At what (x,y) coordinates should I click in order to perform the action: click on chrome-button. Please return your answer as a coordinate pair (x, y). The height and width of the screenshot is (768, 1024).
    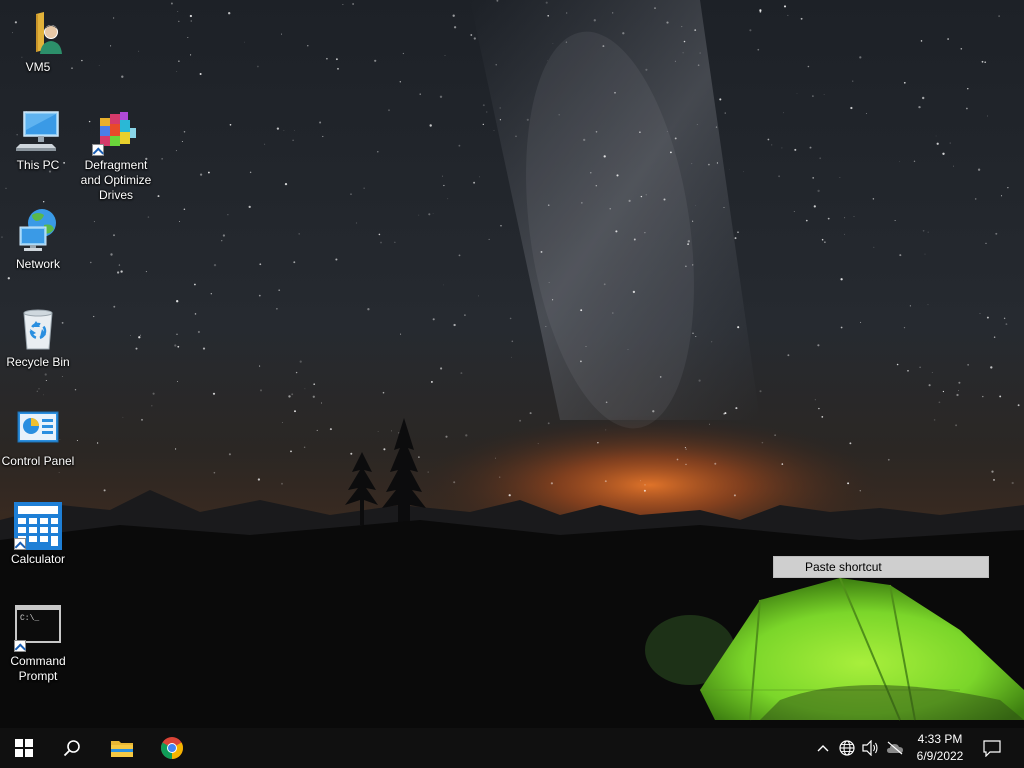
    Looking at the image, I should click on (172, 748).